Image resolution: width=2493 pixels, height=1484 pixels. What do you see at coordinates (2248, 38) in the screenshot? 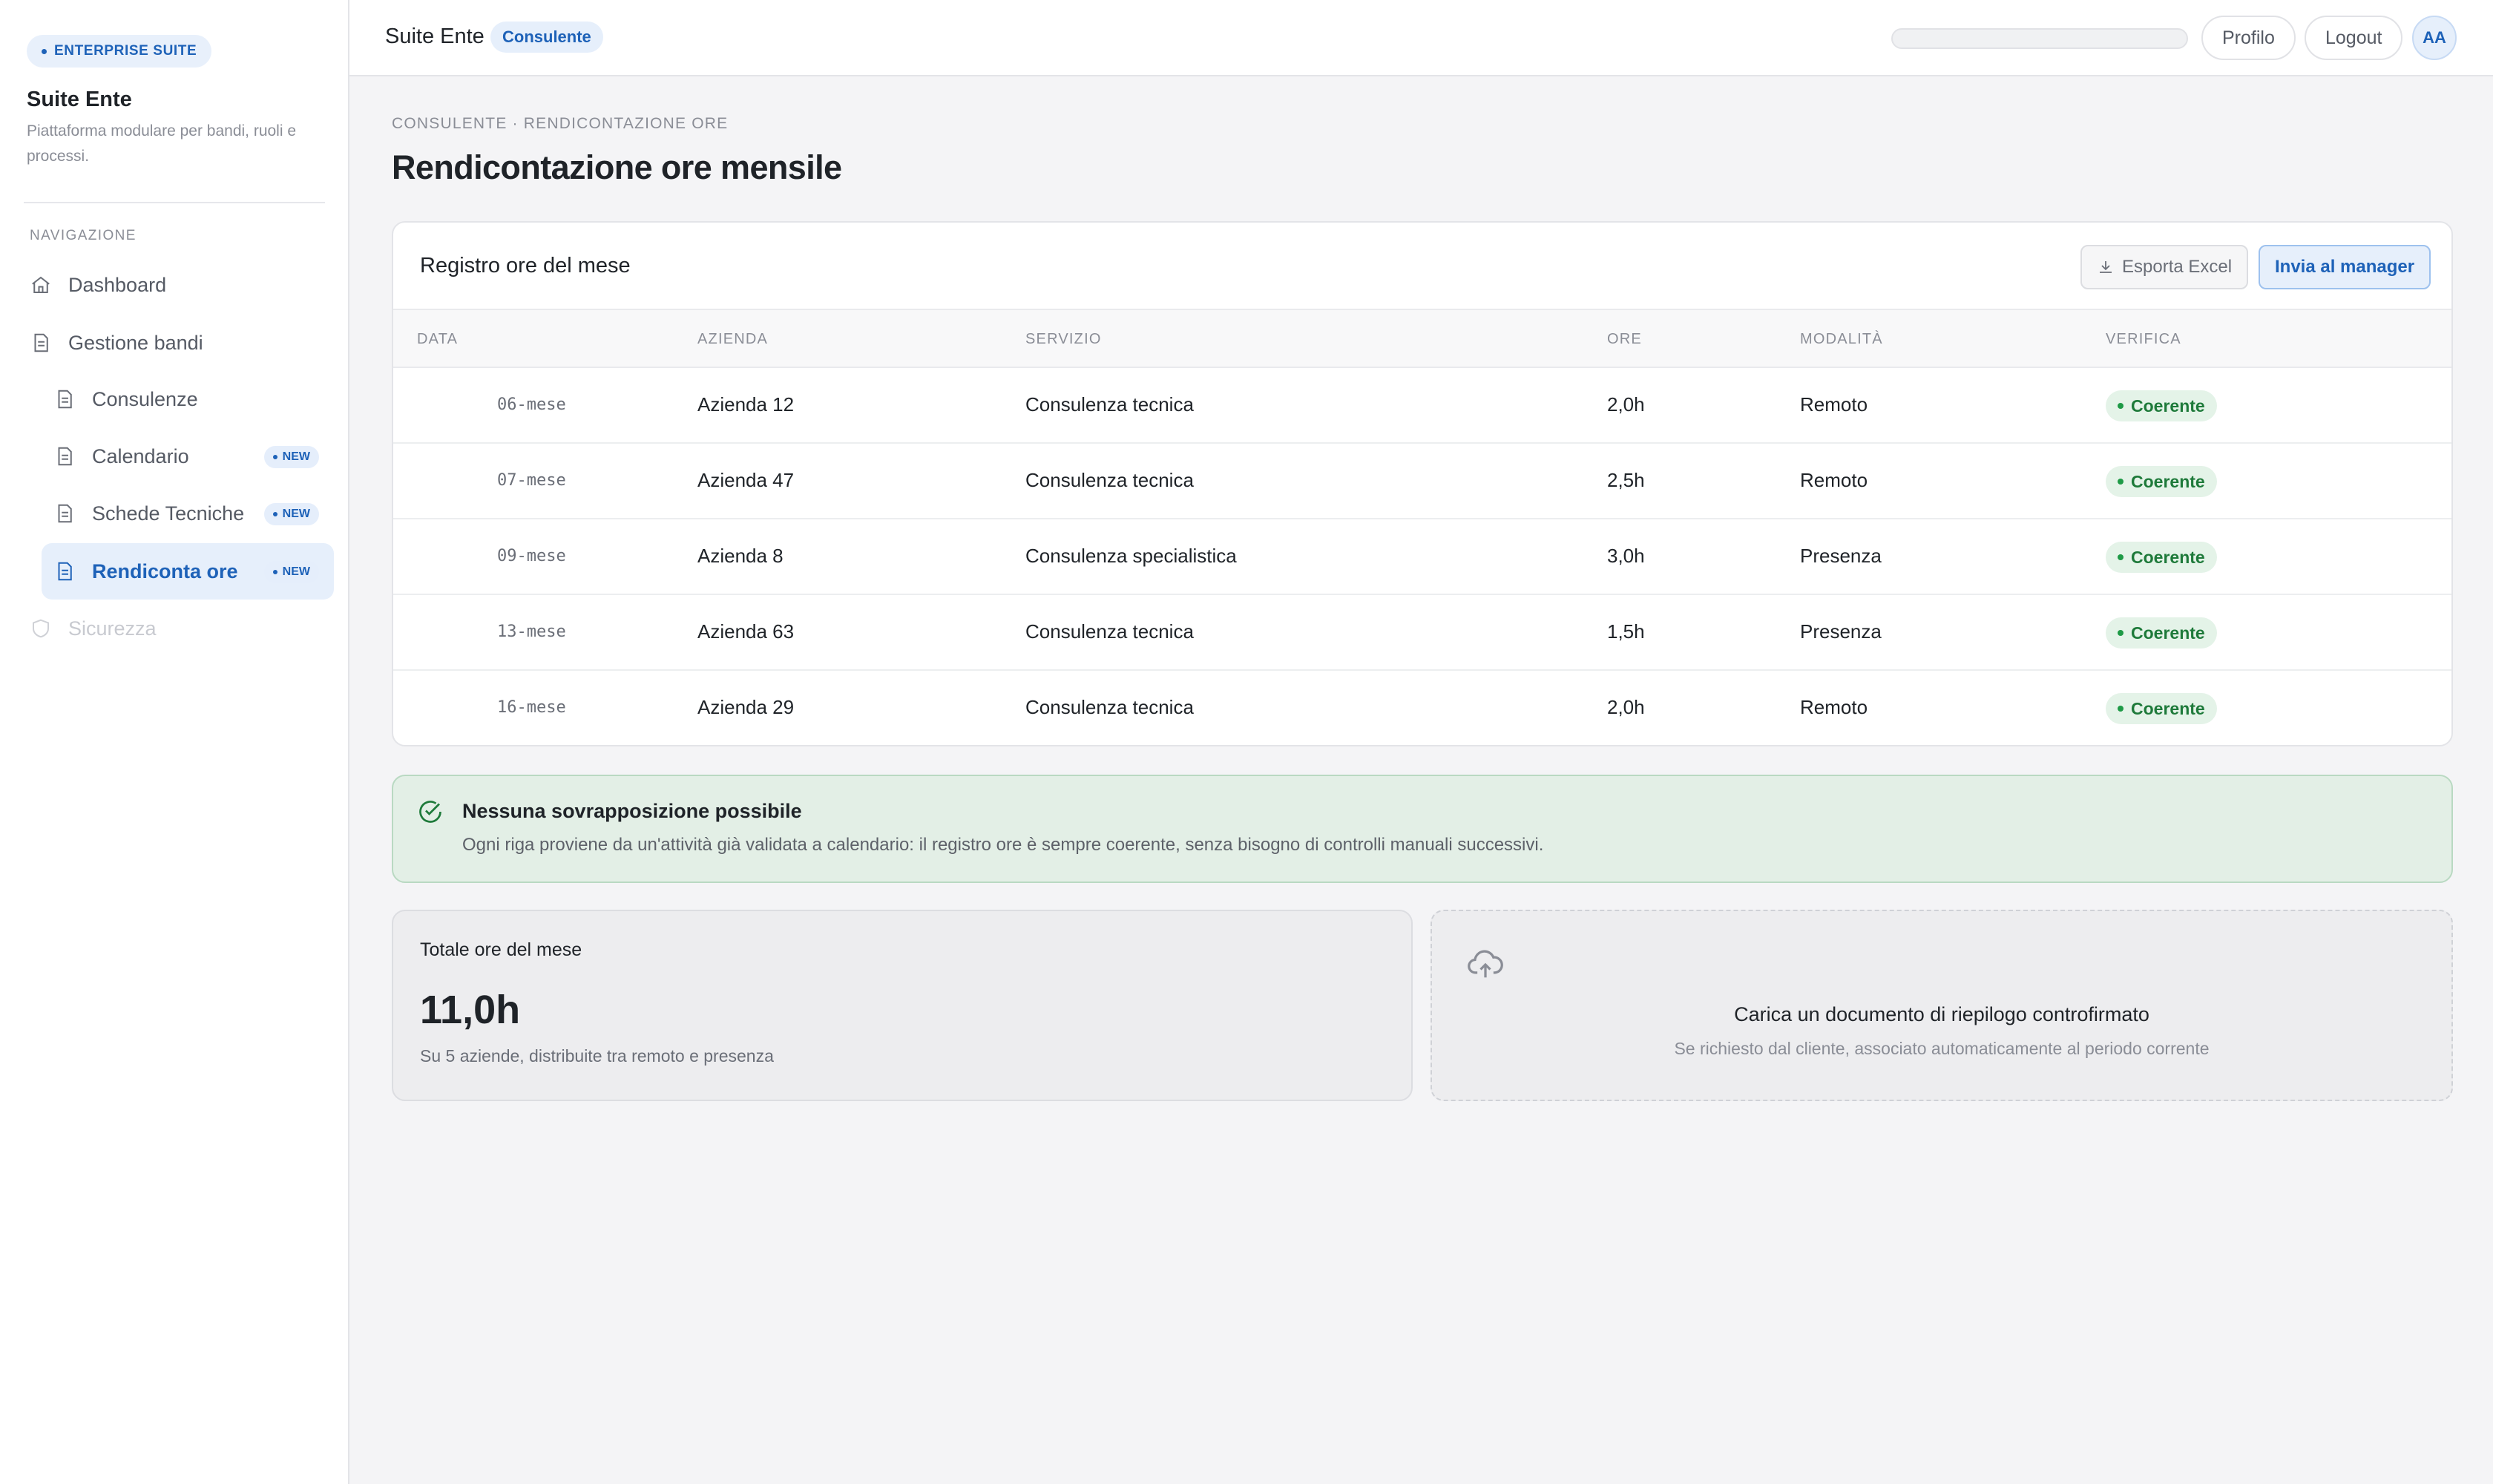
I see `profile-button: Profilo` at bounding box center [2248, 38].